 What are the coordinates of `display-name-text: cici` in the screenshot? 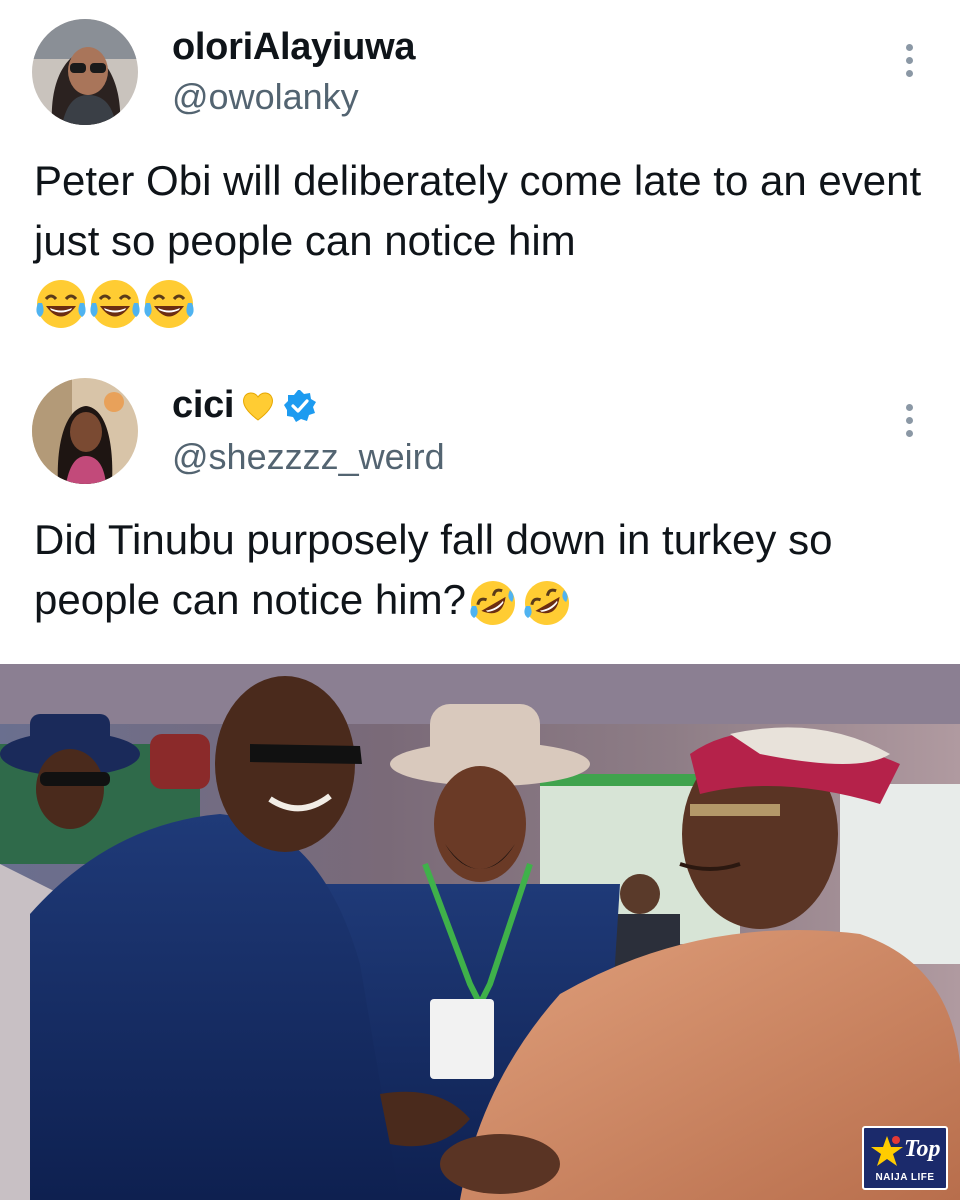 It's located at (203, 405).